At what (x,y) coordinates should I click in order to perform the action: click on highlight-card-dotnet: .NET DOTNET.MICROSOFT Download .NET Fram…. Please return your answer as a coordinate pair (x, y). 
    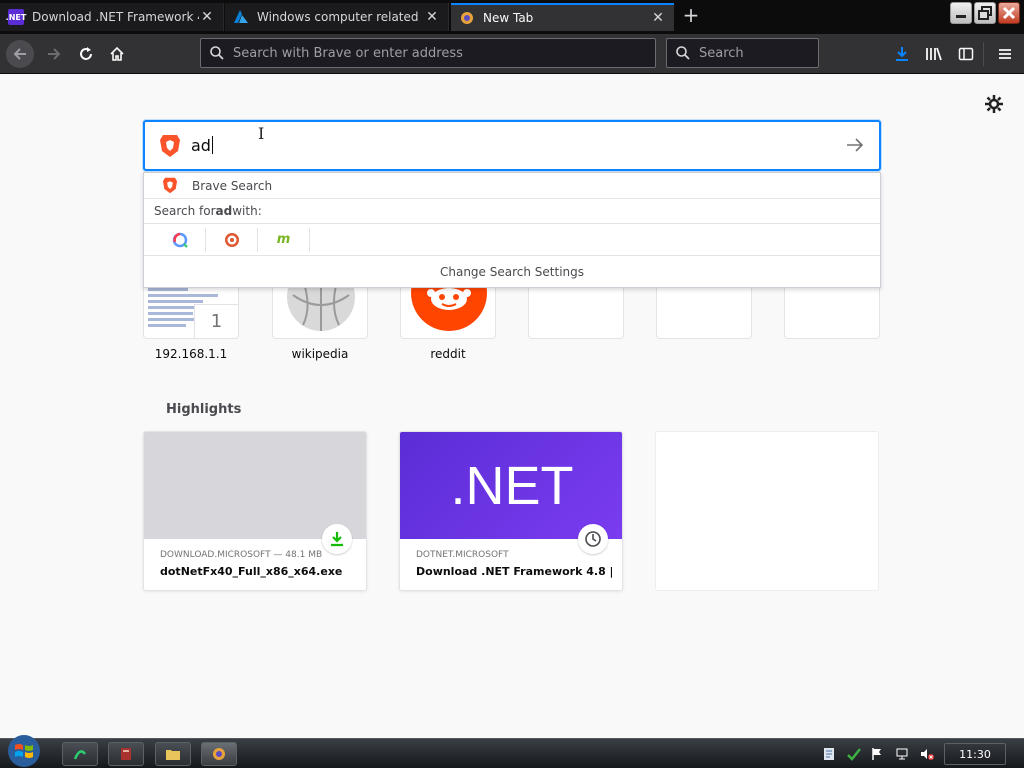
    Looking at the image, I should click on (511, 511).